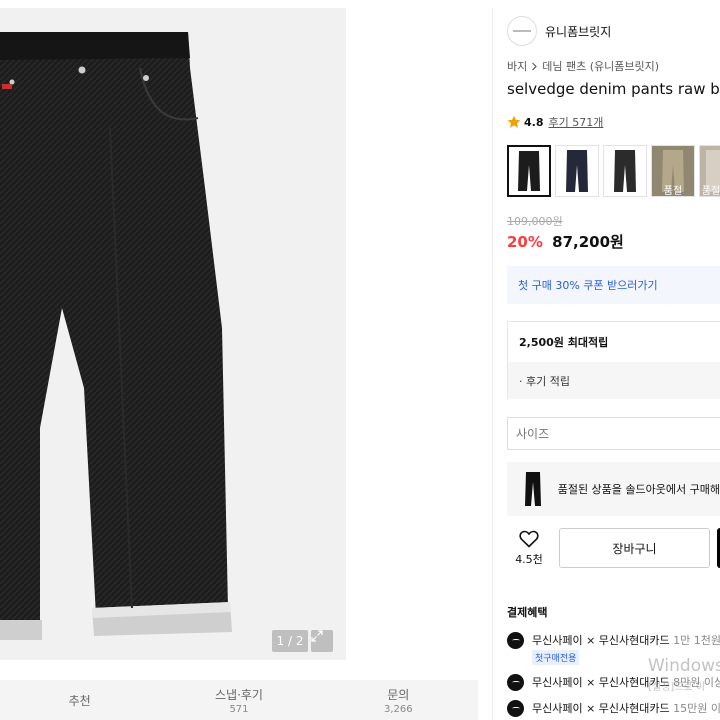 The width and height of the screenshot is (720, 720). I want to click on brand-link: 유니폼브릿지, so click(559, 31).